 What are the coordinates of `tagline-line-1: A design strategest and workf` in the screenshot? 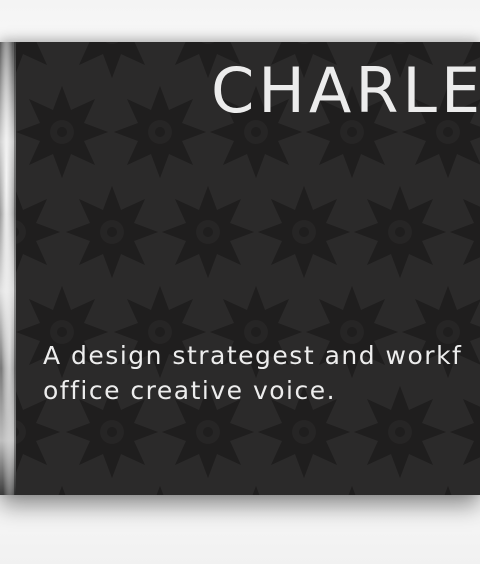 It's located at (253, 355).